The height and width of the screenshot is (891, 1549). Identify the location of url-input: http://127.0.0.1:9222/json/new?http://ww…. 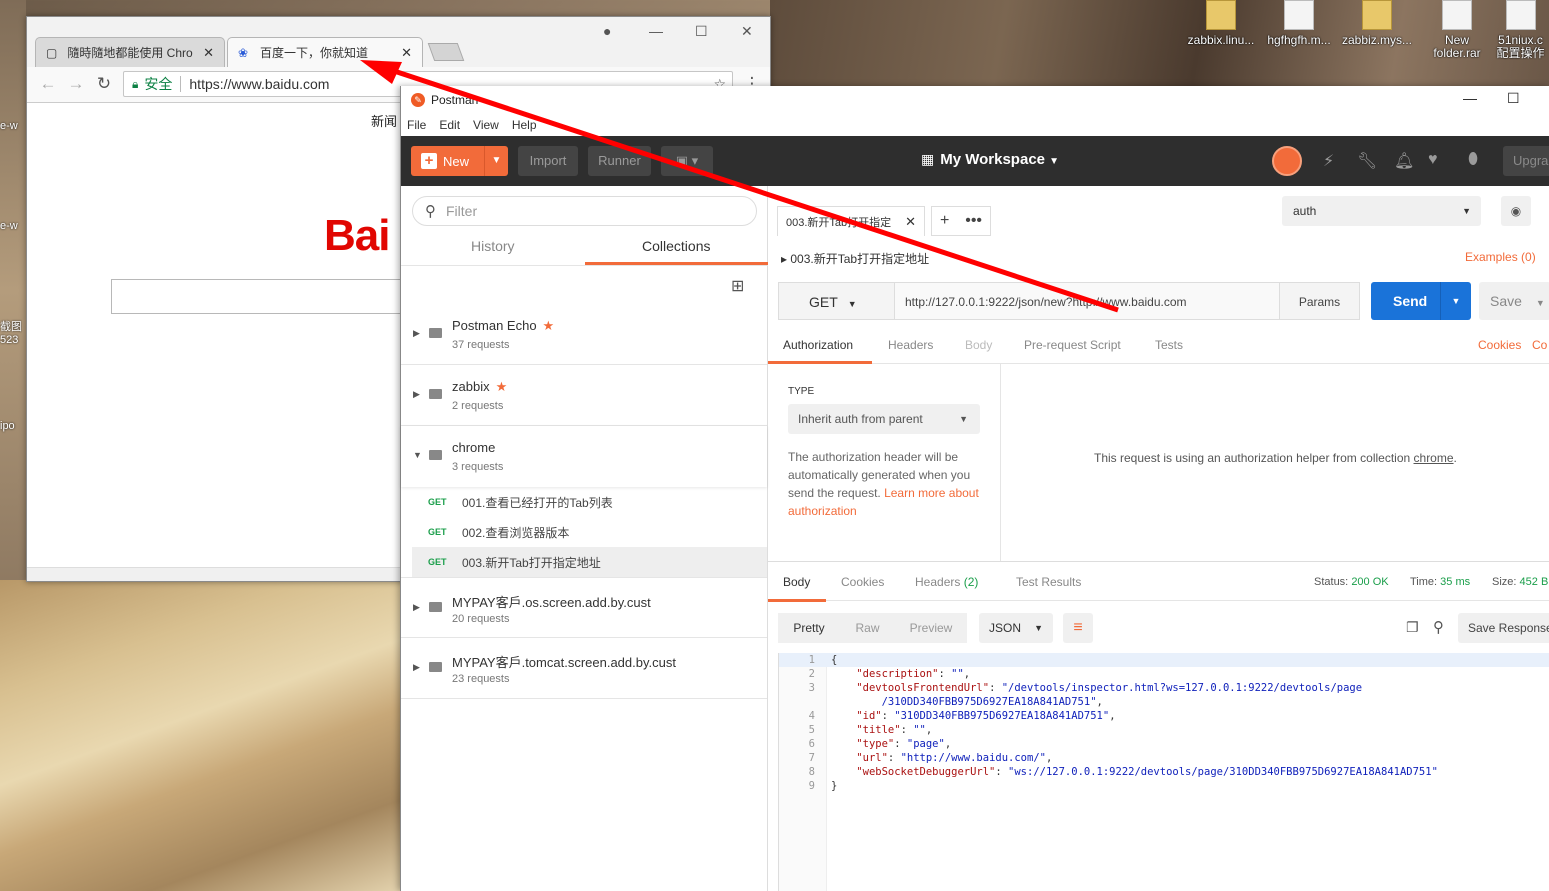
(1087, 301).